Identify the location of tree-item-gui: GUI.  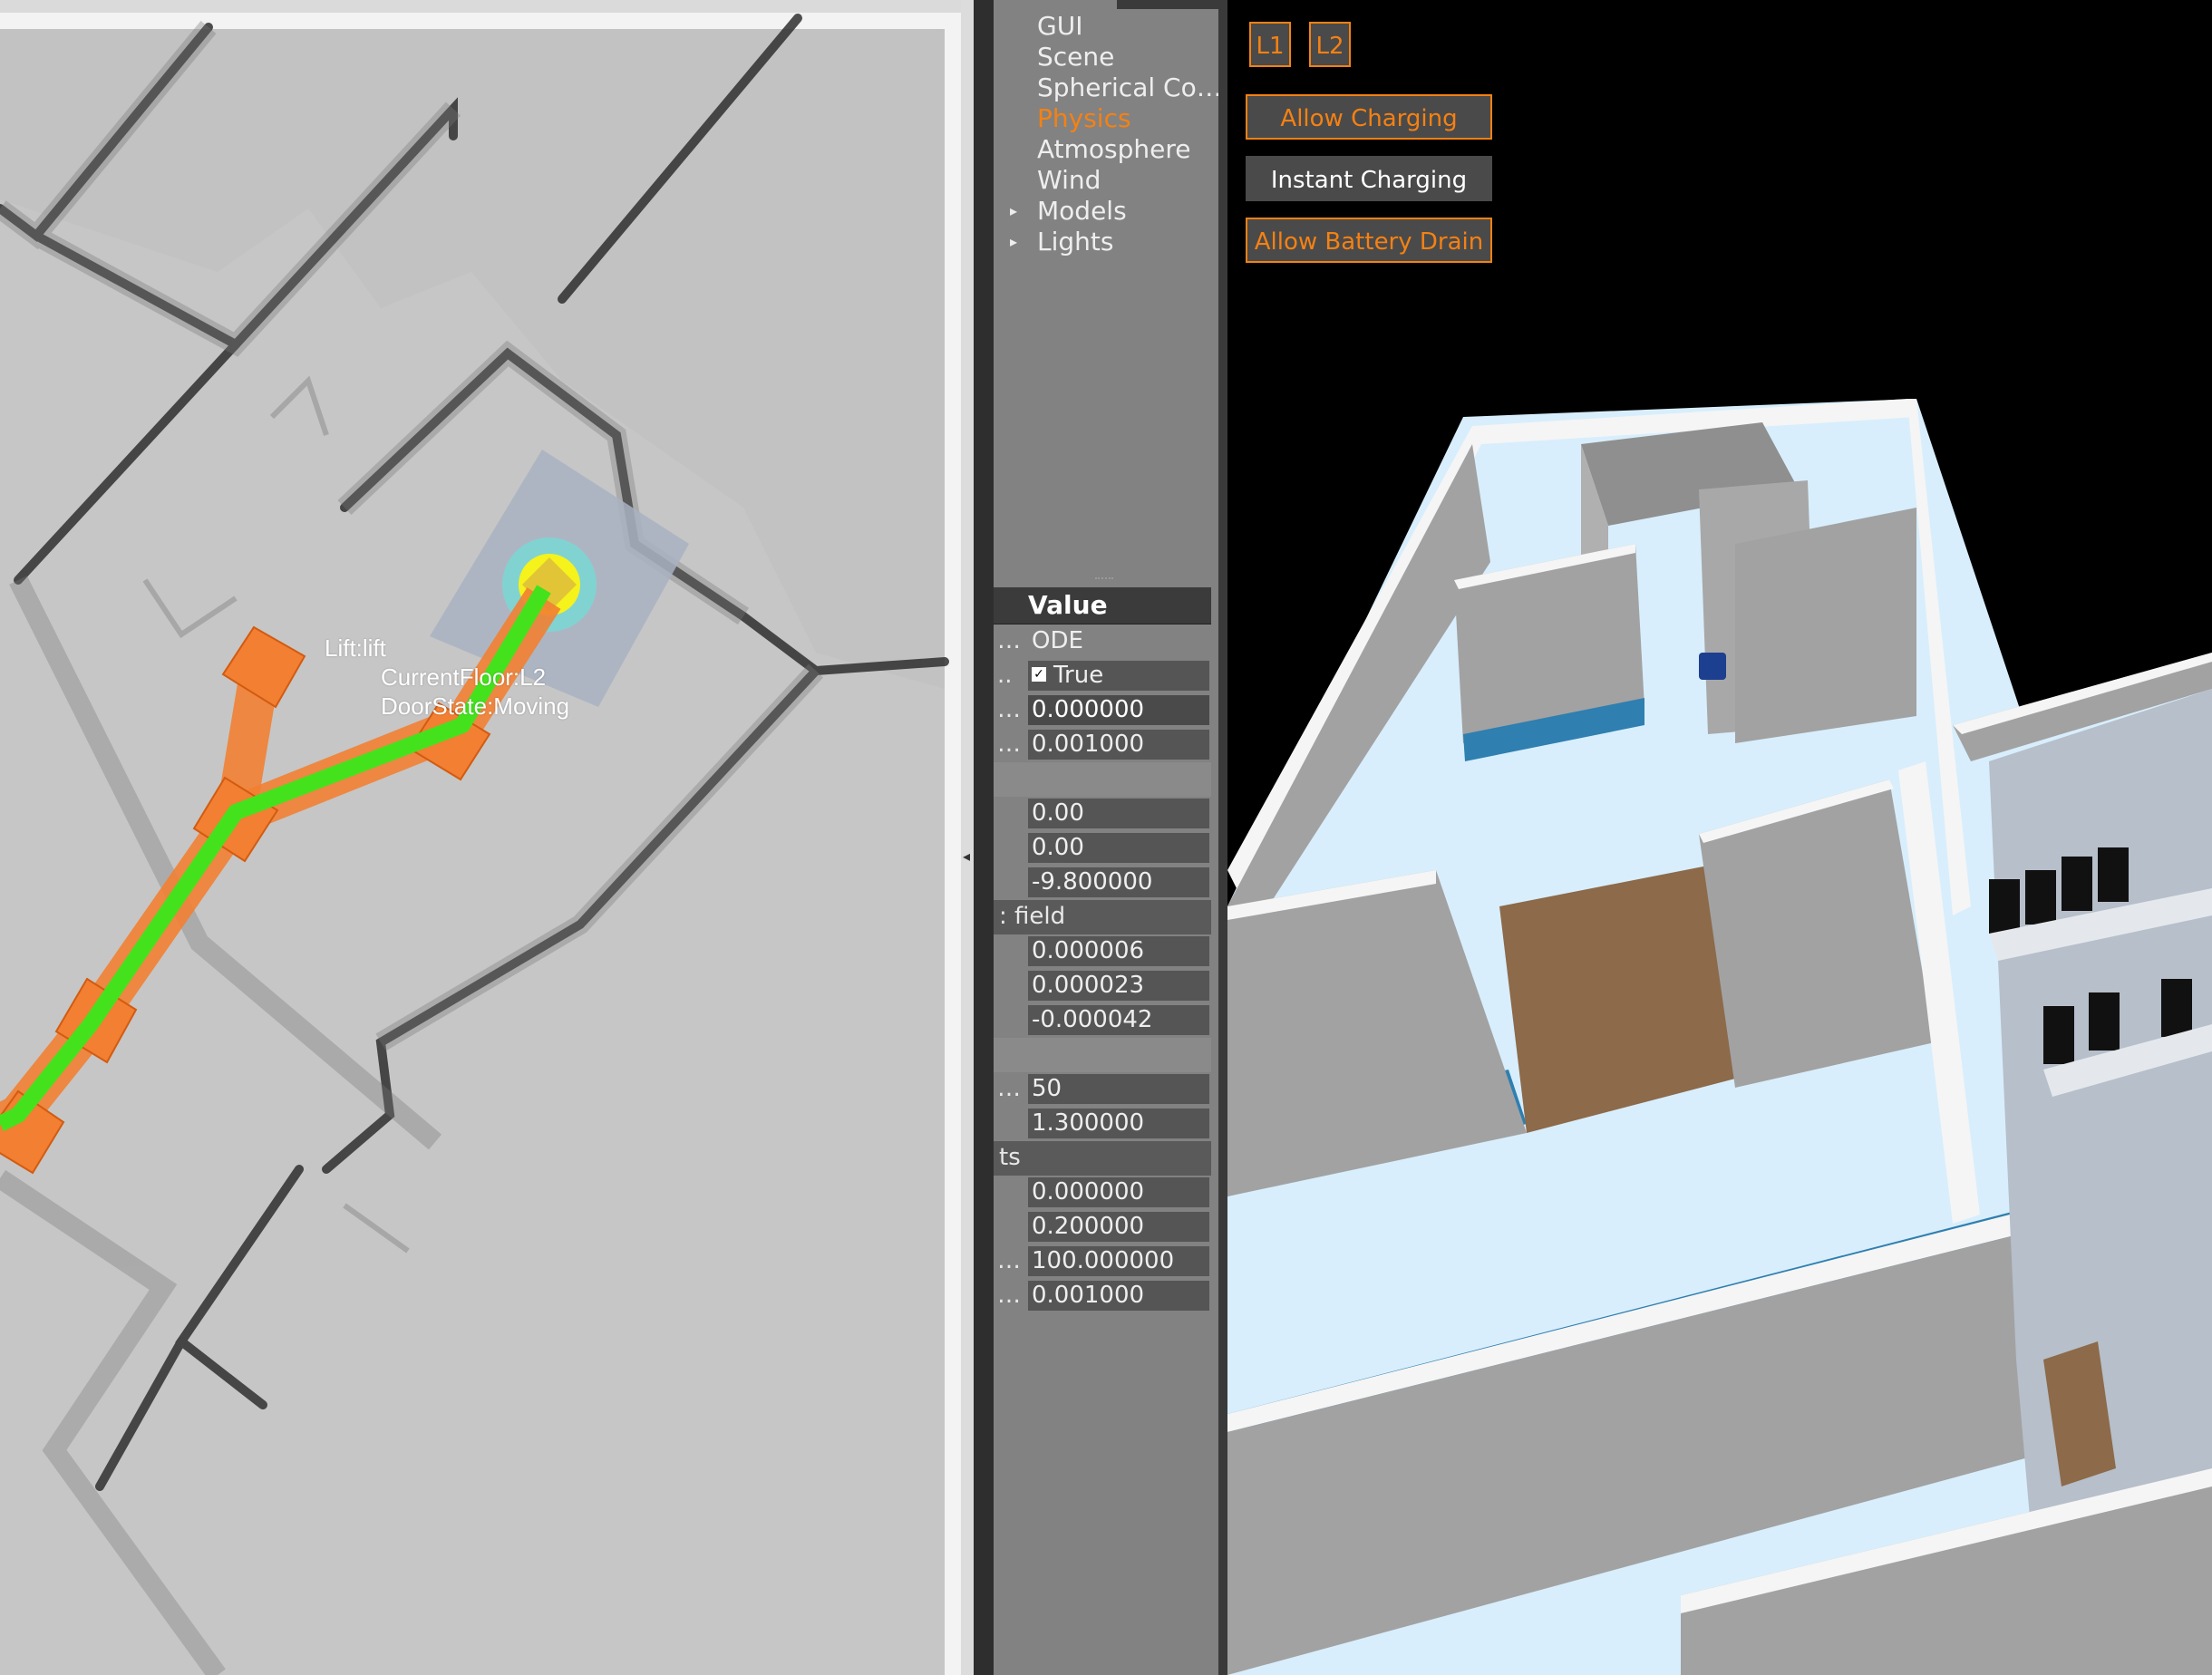
(1106, 26).